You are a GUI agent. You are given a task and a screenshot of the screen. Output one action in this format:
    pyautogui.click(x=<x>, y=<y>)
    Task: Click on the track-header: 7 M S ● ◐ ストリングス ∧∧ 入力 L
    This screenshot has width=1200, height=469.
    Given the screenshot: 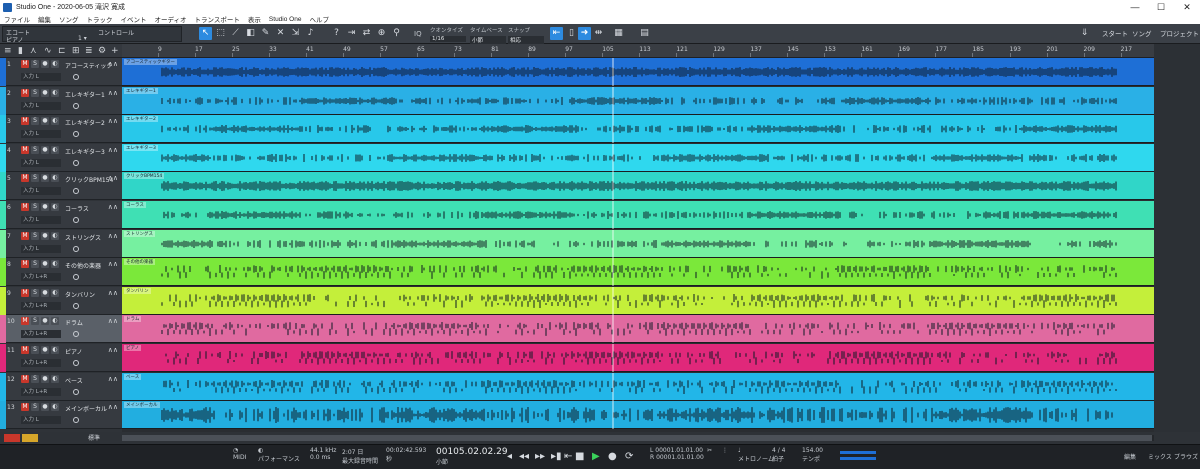 What is the action you would take?
    pyautogui.click(x=61, y=243)
    